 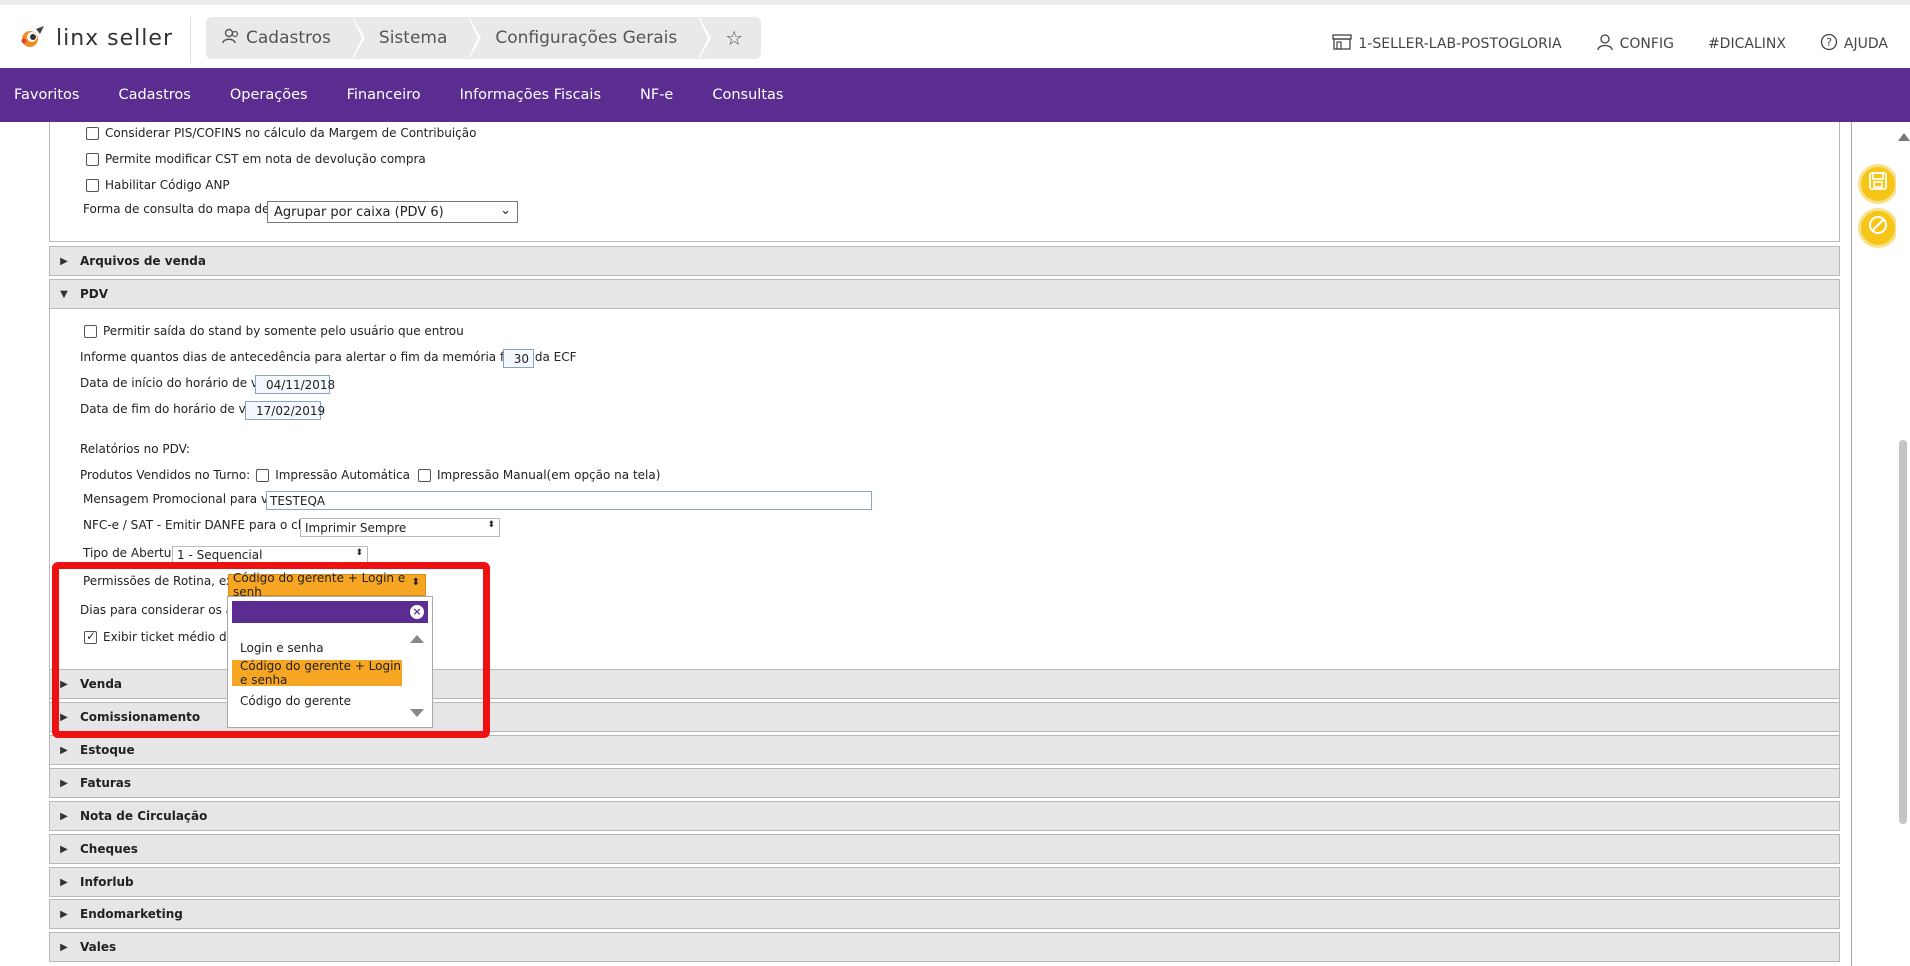 I want to click on breadcrumb-sistema: Sistema, so click(x=417, y=38).